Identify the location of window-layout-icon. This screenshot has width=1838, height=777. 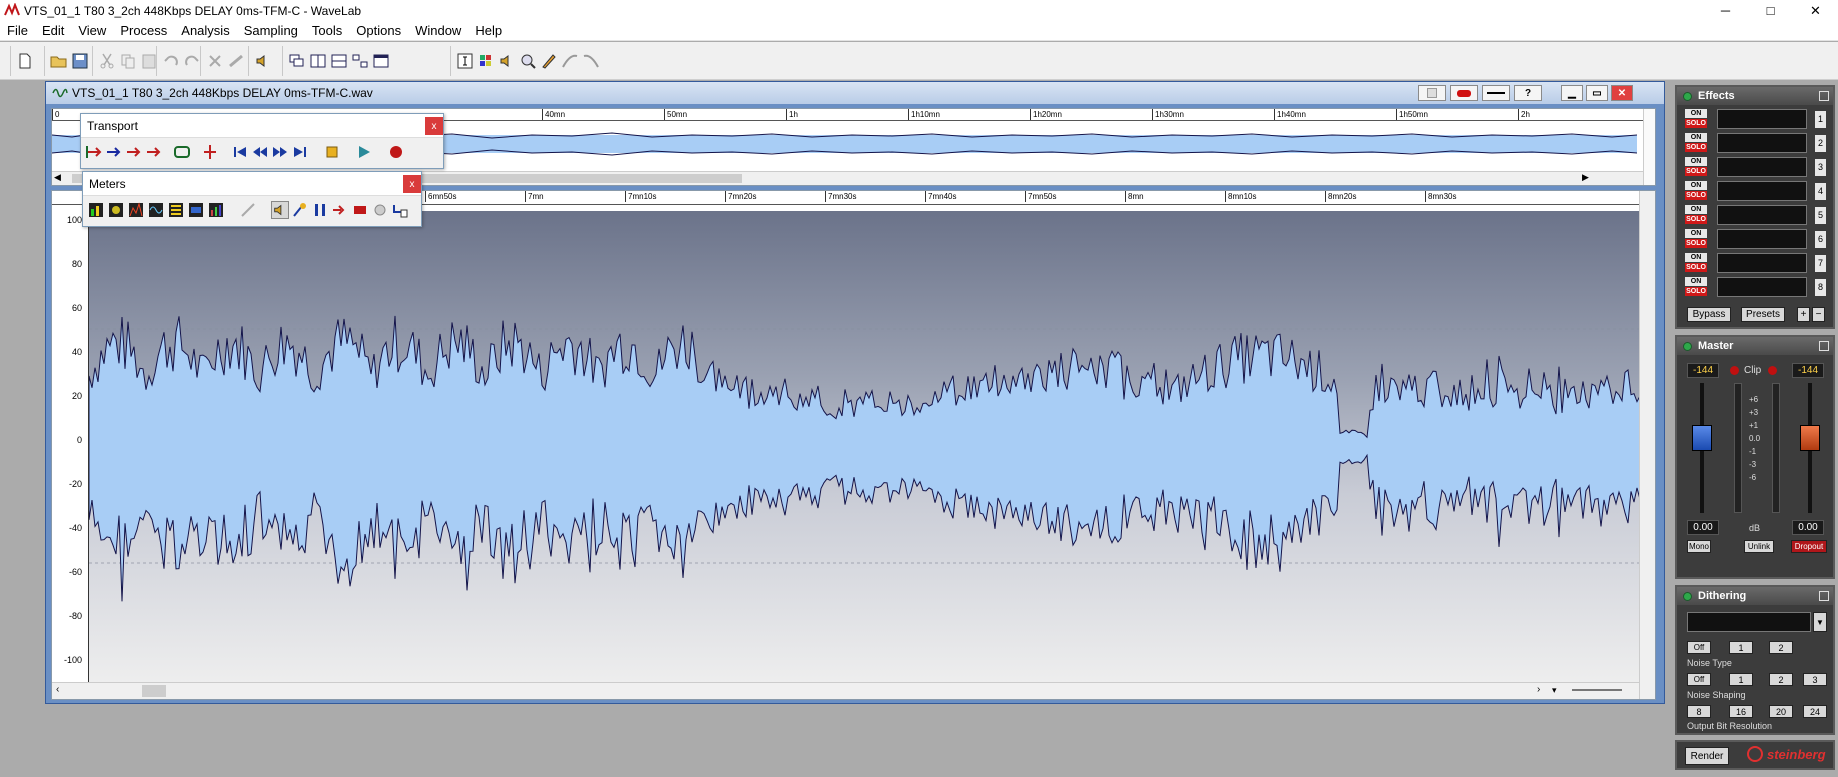
(381, 61).